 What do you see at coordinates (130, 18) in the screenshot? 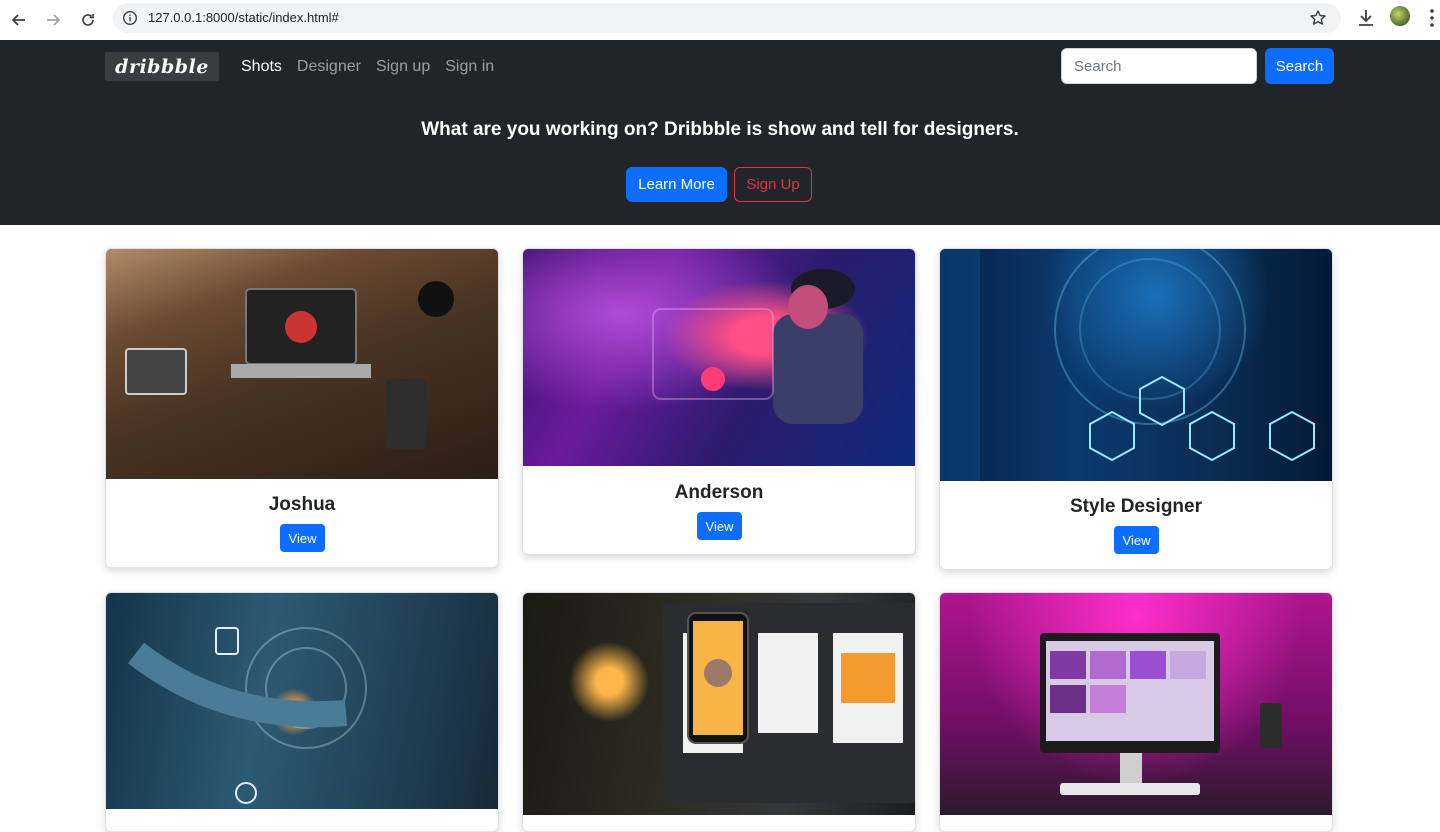
I see `site-info-icon` at bounding box center [130, 18].